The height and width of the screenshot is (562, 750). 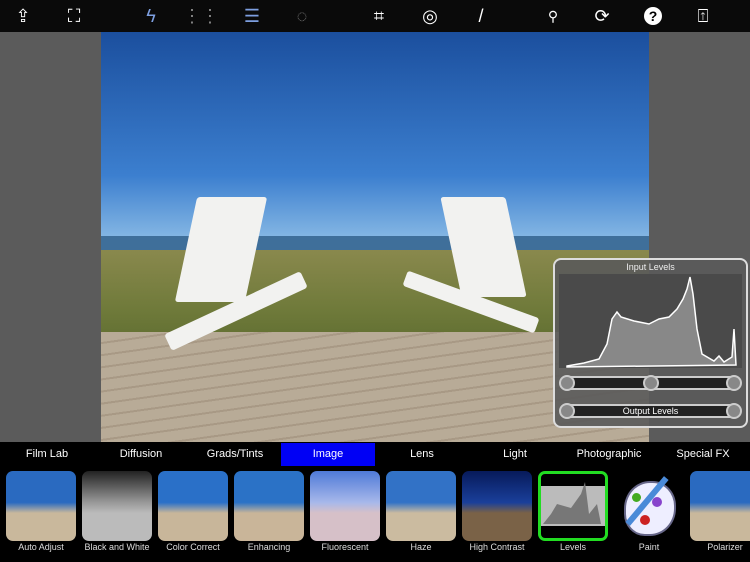 I want to click on filter-label: Color Correct, so click(x=193, y=547).